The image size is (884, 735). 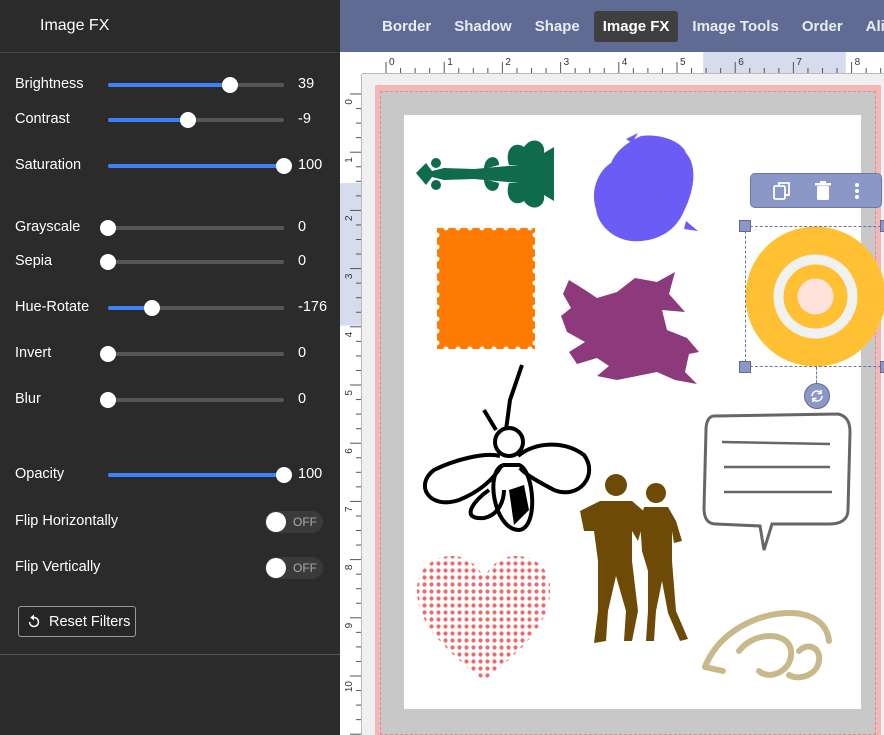 I want to click on flip-horizontal-toggle: OFF, so click(x=294, y=522).